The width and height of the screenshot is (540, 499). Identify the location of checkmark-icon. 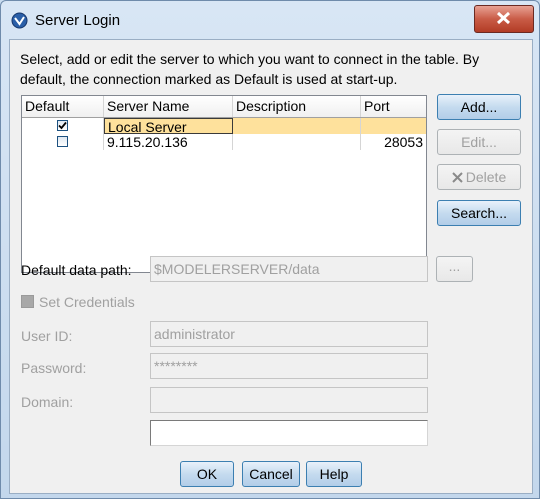
(62, 125).